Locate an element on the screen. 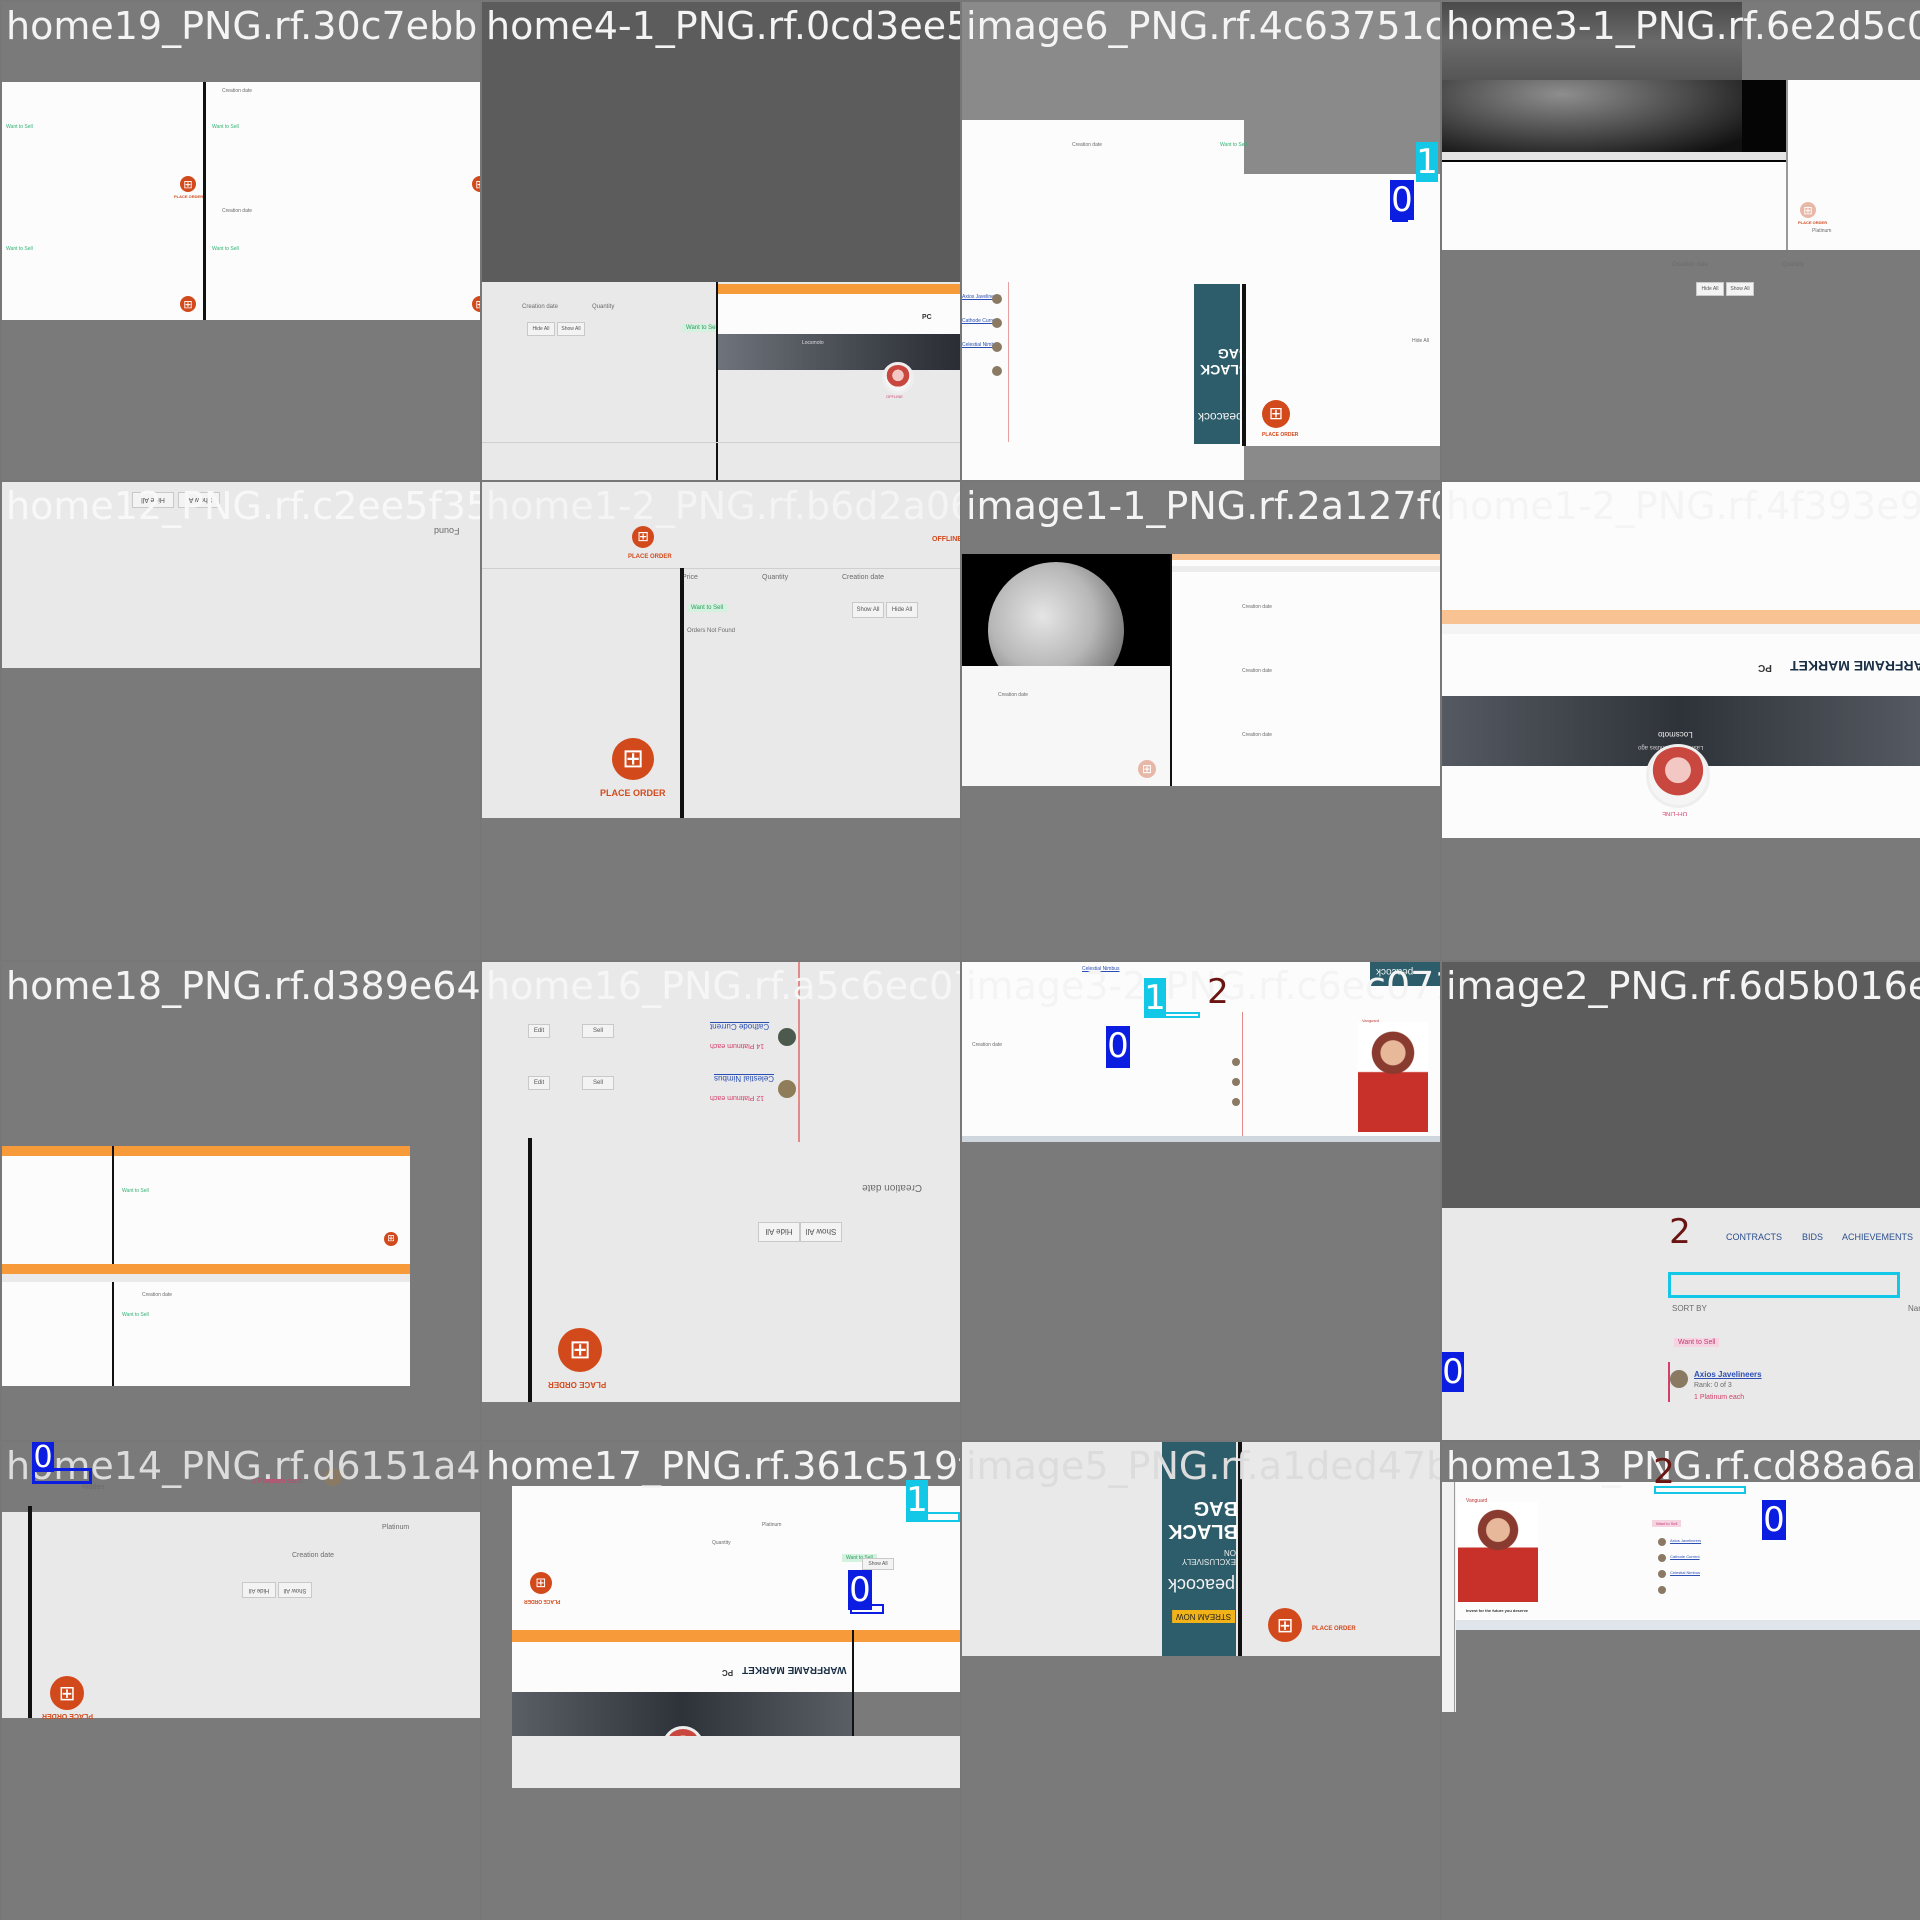 Image resolution: width=1920 pixels, height=1920 pixels. browser-tabbar is located at coordinates (206, 1269).